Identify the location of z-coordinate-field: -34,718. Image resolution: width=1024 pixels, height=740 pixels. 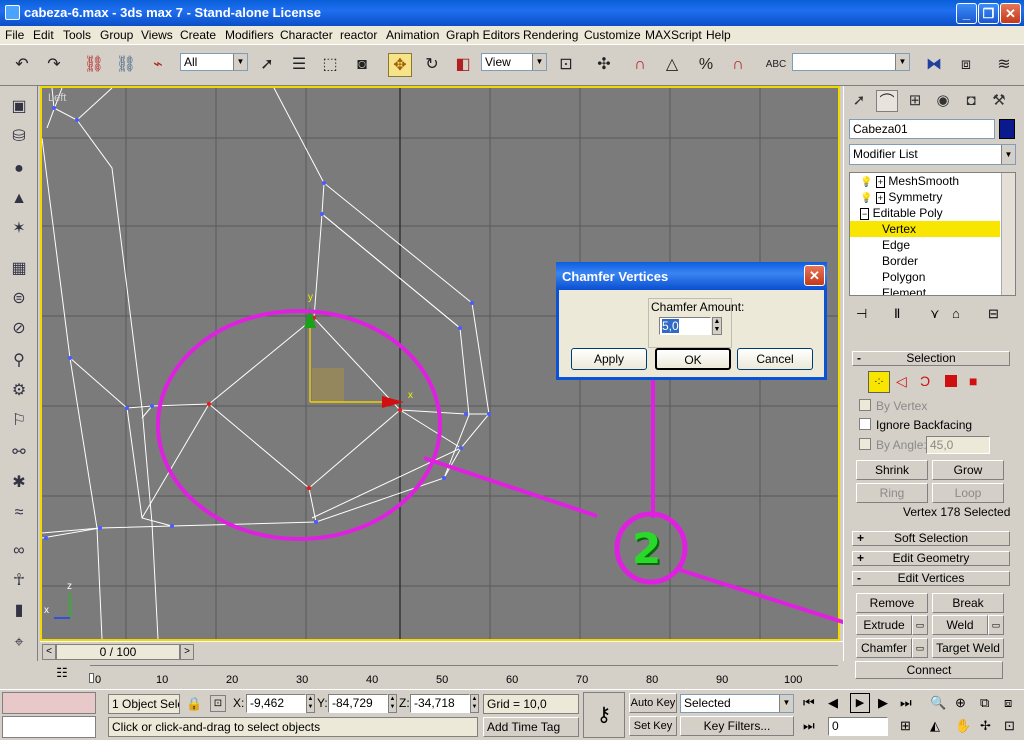
(440, 703).